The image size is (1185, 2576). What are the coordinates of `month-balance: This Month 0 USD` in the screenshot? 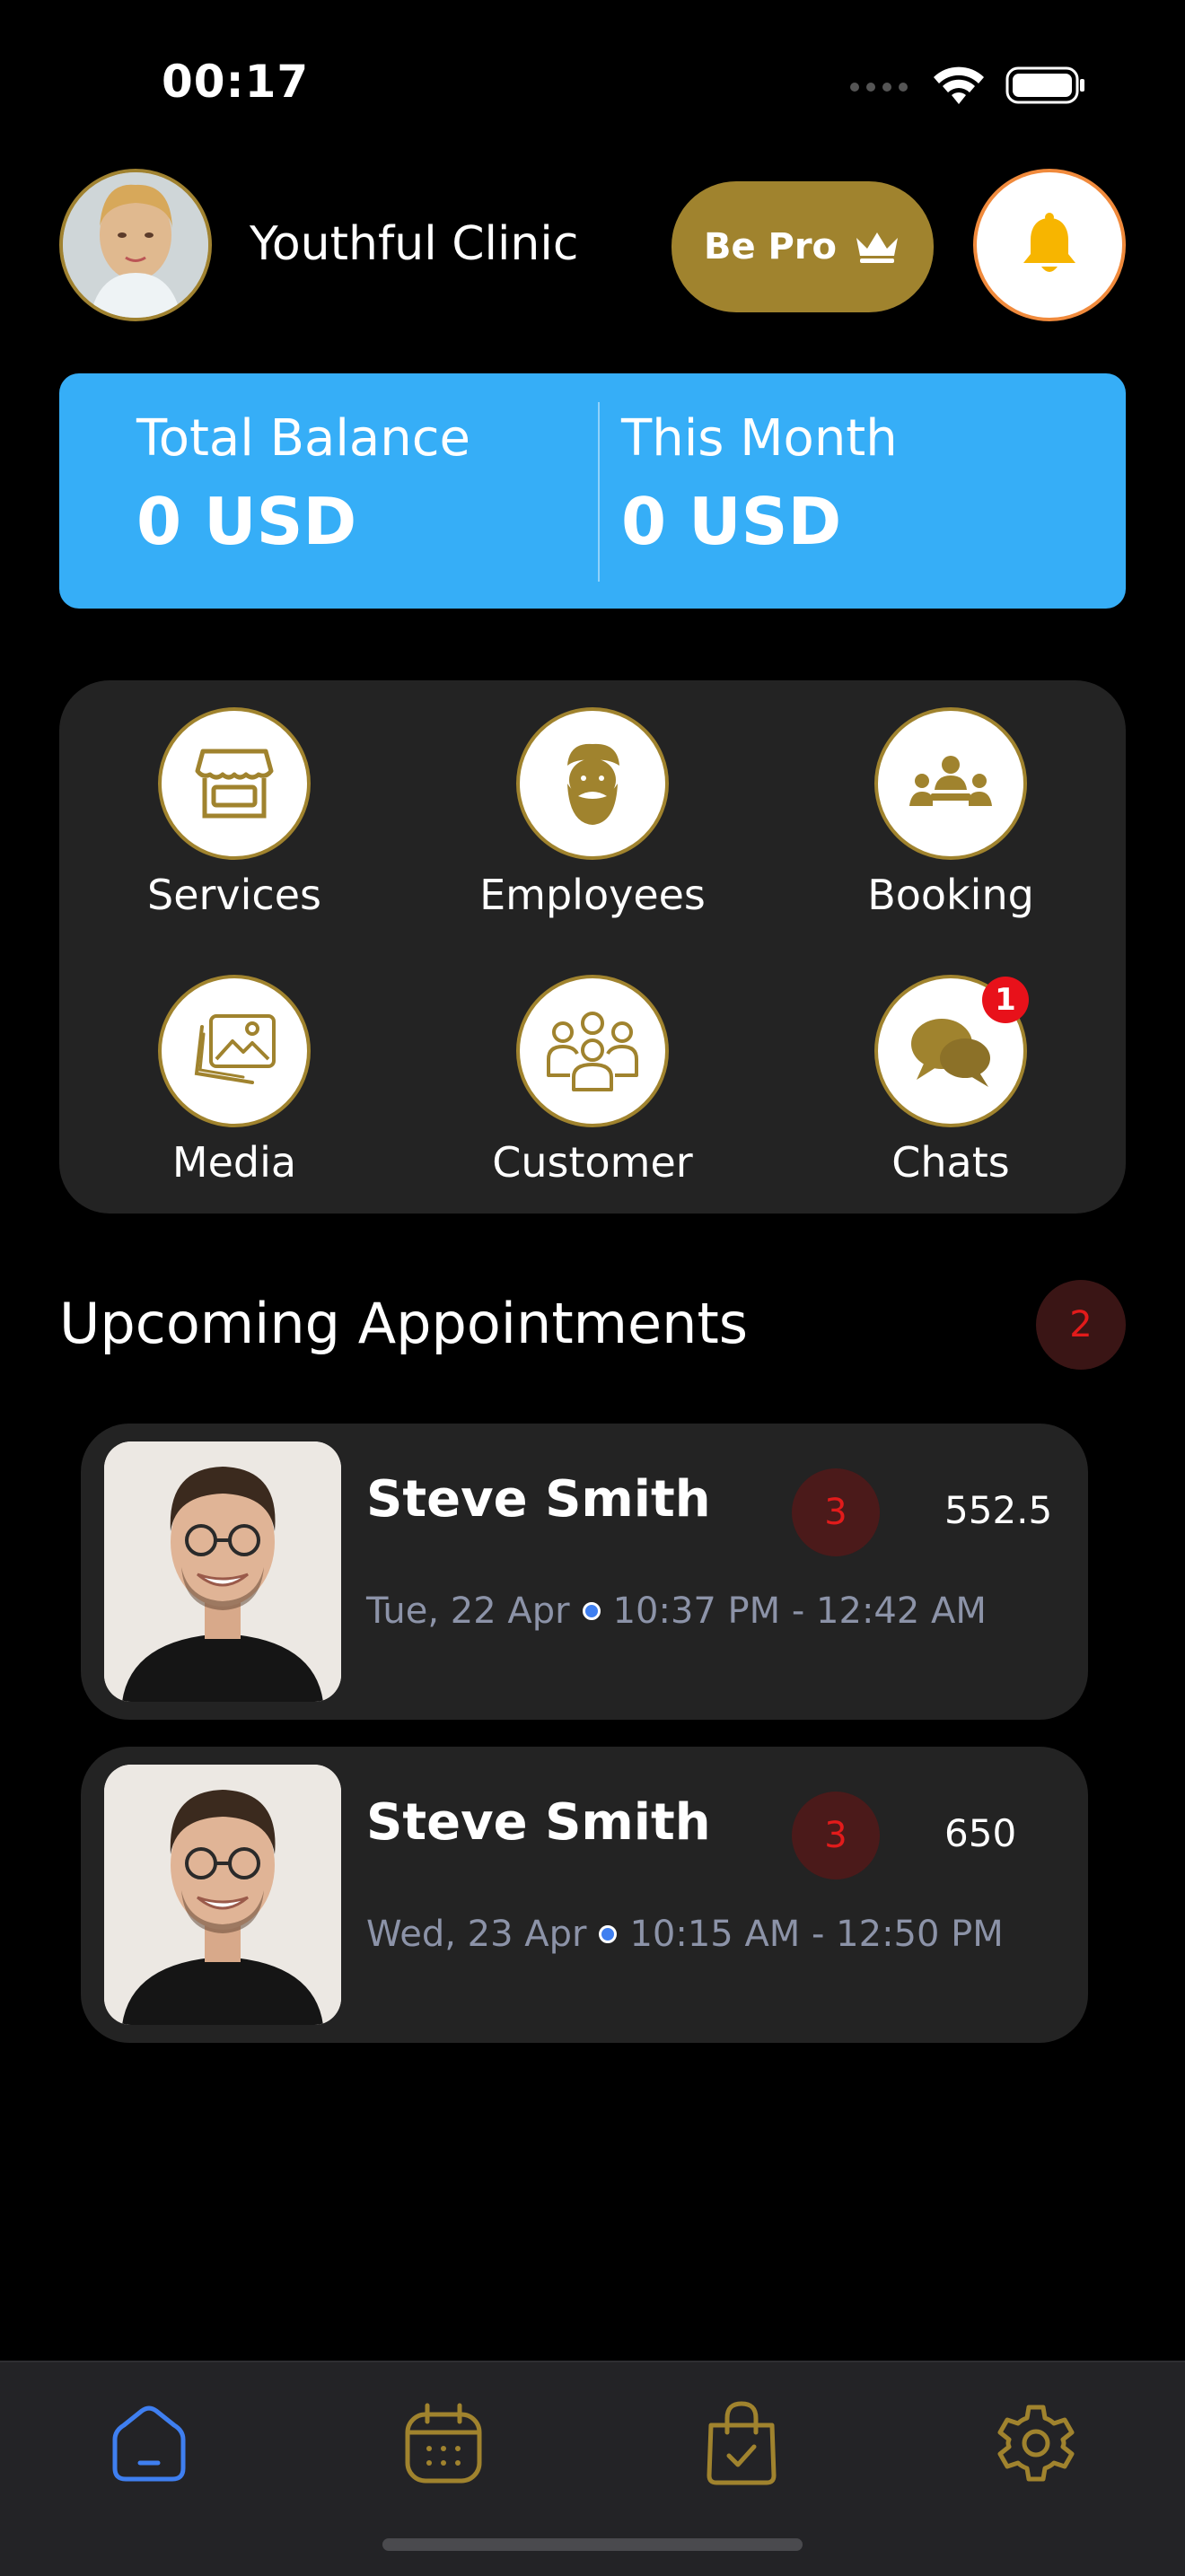 It's located at (759, 484).